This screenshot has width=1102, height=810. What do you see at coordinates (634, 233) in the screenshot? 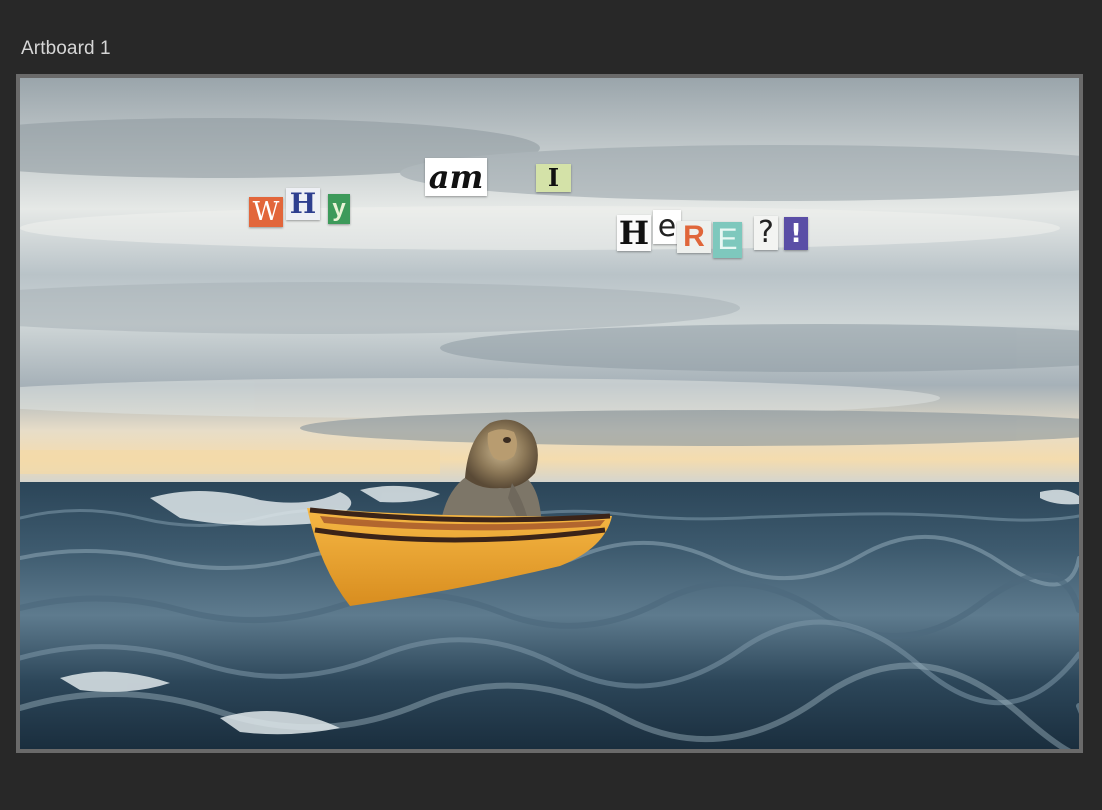
I see `ransom-letter-h2: H` at bounding box center [634, 233].